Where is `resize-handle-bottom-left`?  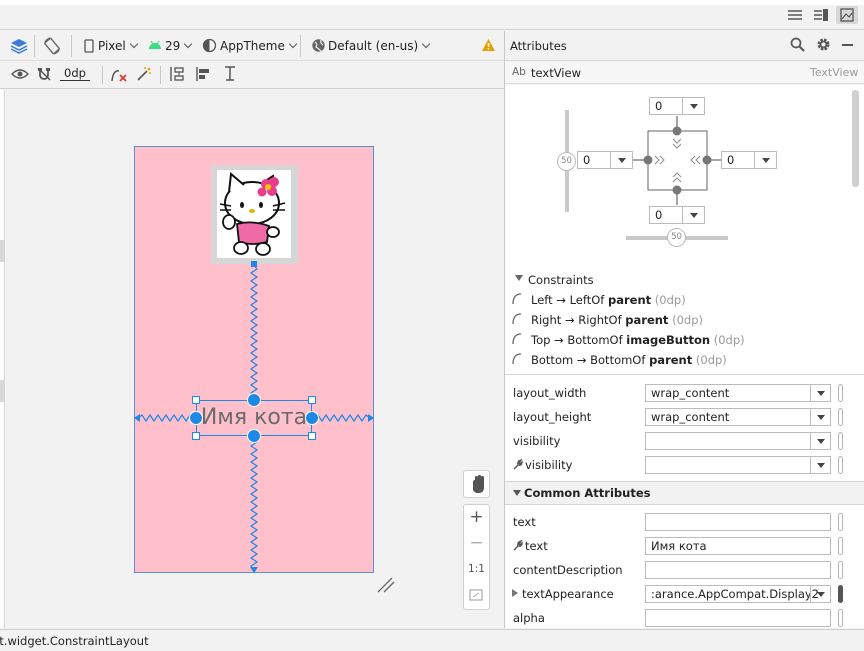
resize-handle-bottom-left is located at coordinates (196, 436).